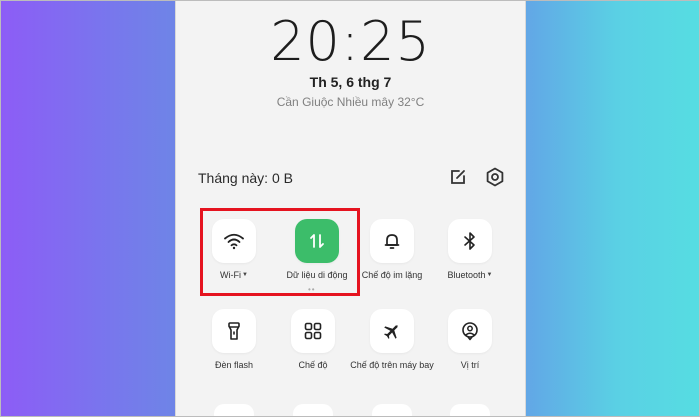 This screenshot has width=700, height=417. Describe the element at coordinates (312, 289) in the screenshot. I see `page-indicator-dots: ••` at that location.